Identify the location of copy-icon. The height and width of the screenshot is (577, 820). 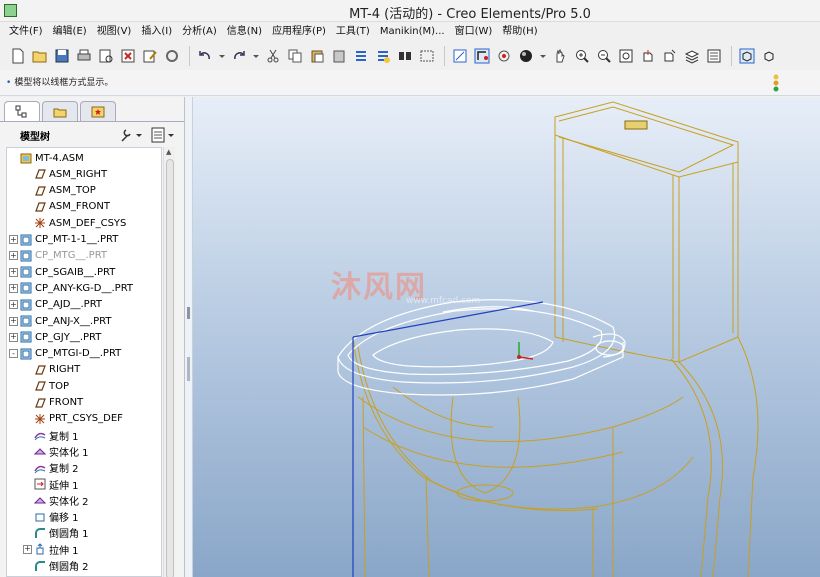
(295, 56).